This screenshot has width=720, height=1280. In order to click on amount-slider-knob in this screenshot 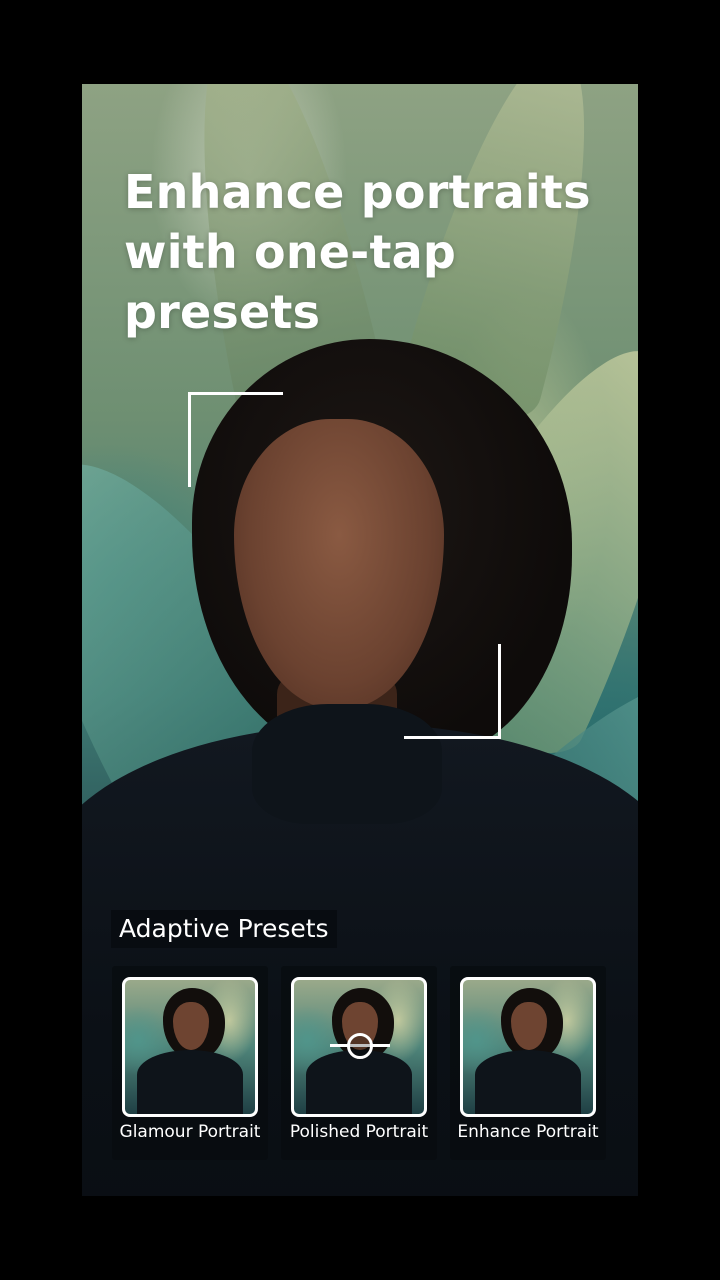, I will do `click(360, 1046)`.